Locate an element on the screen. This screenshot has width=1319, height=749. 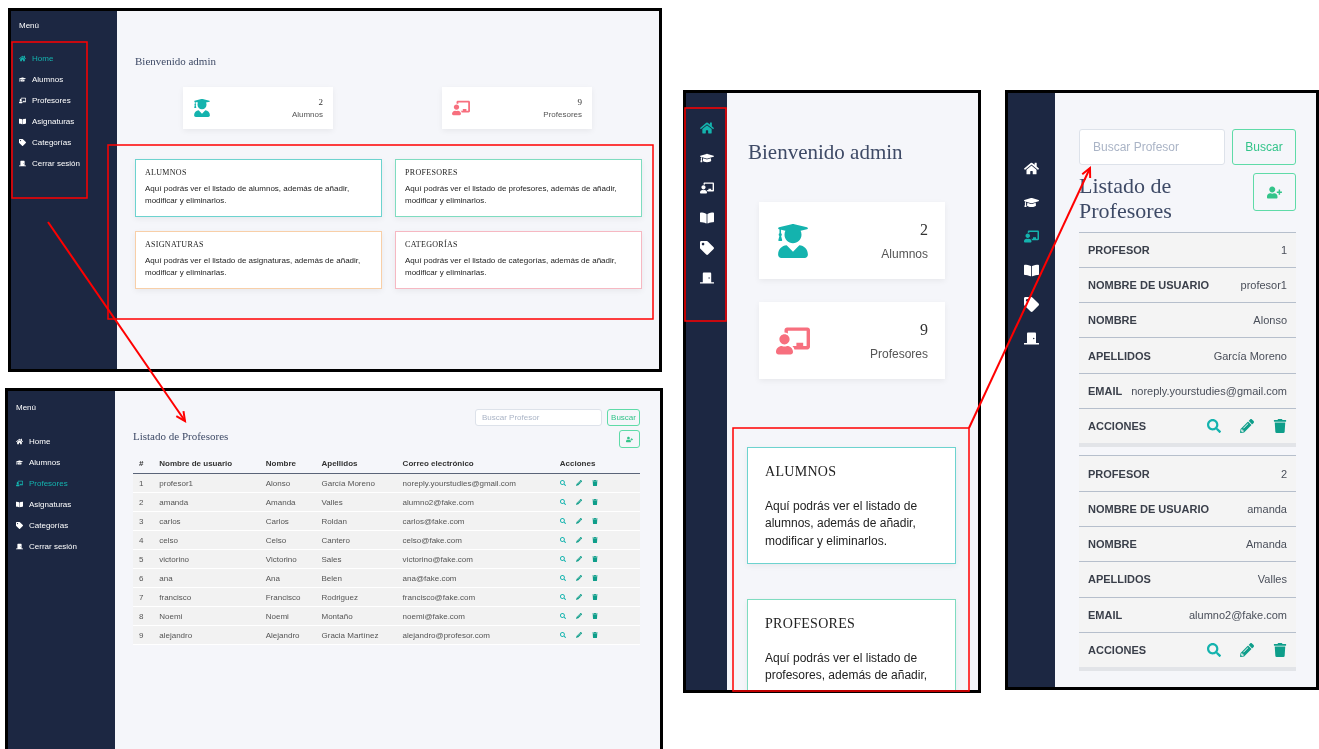
table-cell: victorino is located at coordinates (206, 559).